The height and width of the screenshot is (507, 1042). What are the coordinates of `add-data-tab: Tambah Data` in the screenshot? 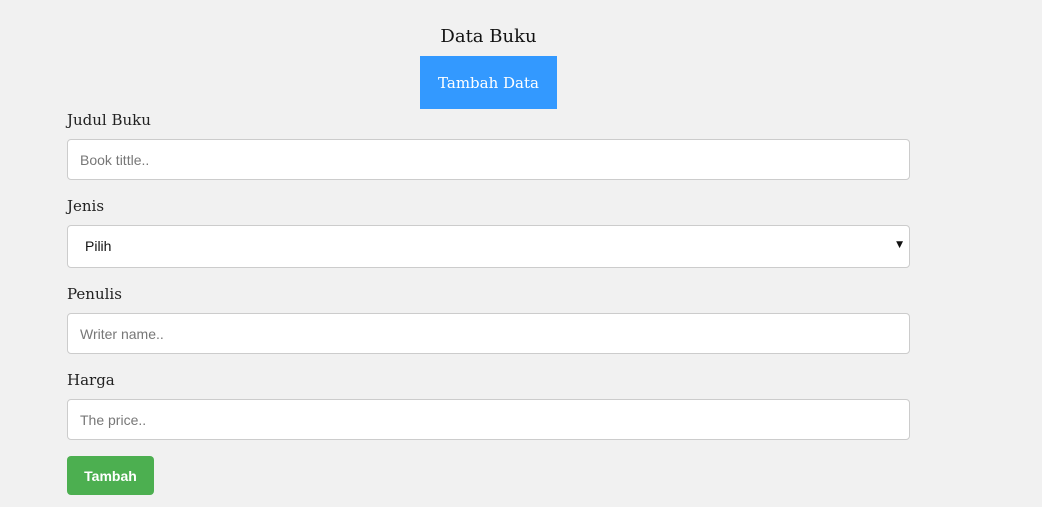 It's located at (488, 82).